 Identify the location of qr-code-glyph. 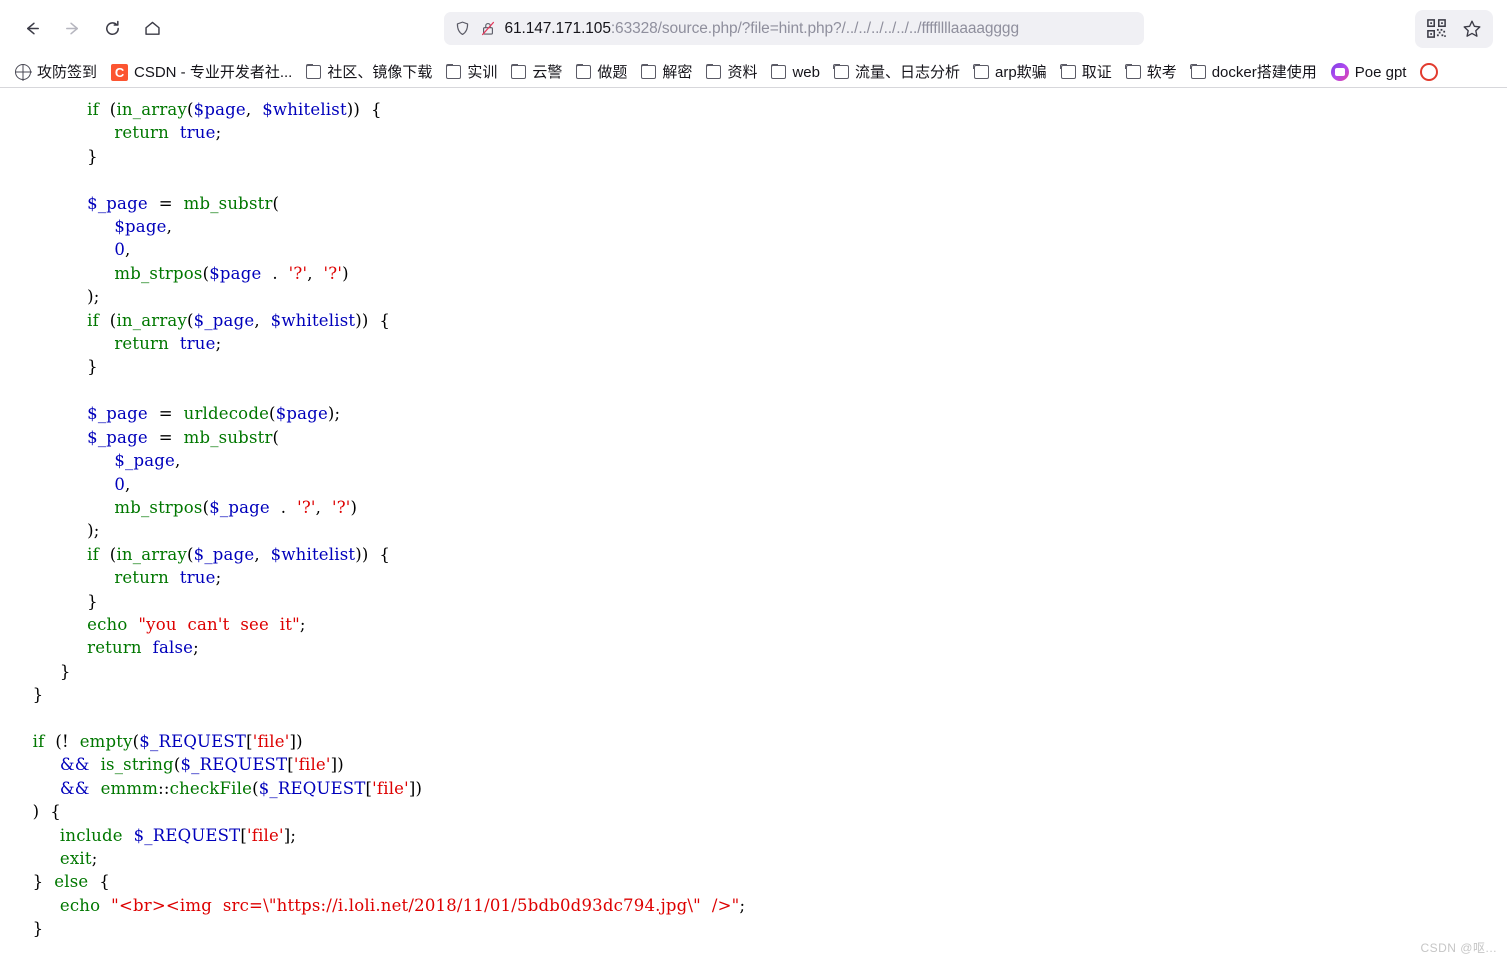
(1436, 28).